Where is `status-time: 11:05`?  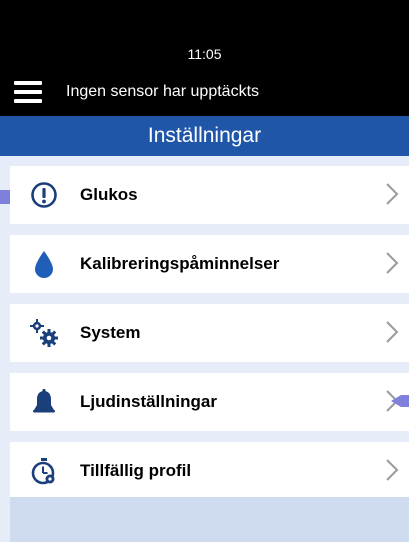
status-time: 11:05 is located at coordinates (204, 54).